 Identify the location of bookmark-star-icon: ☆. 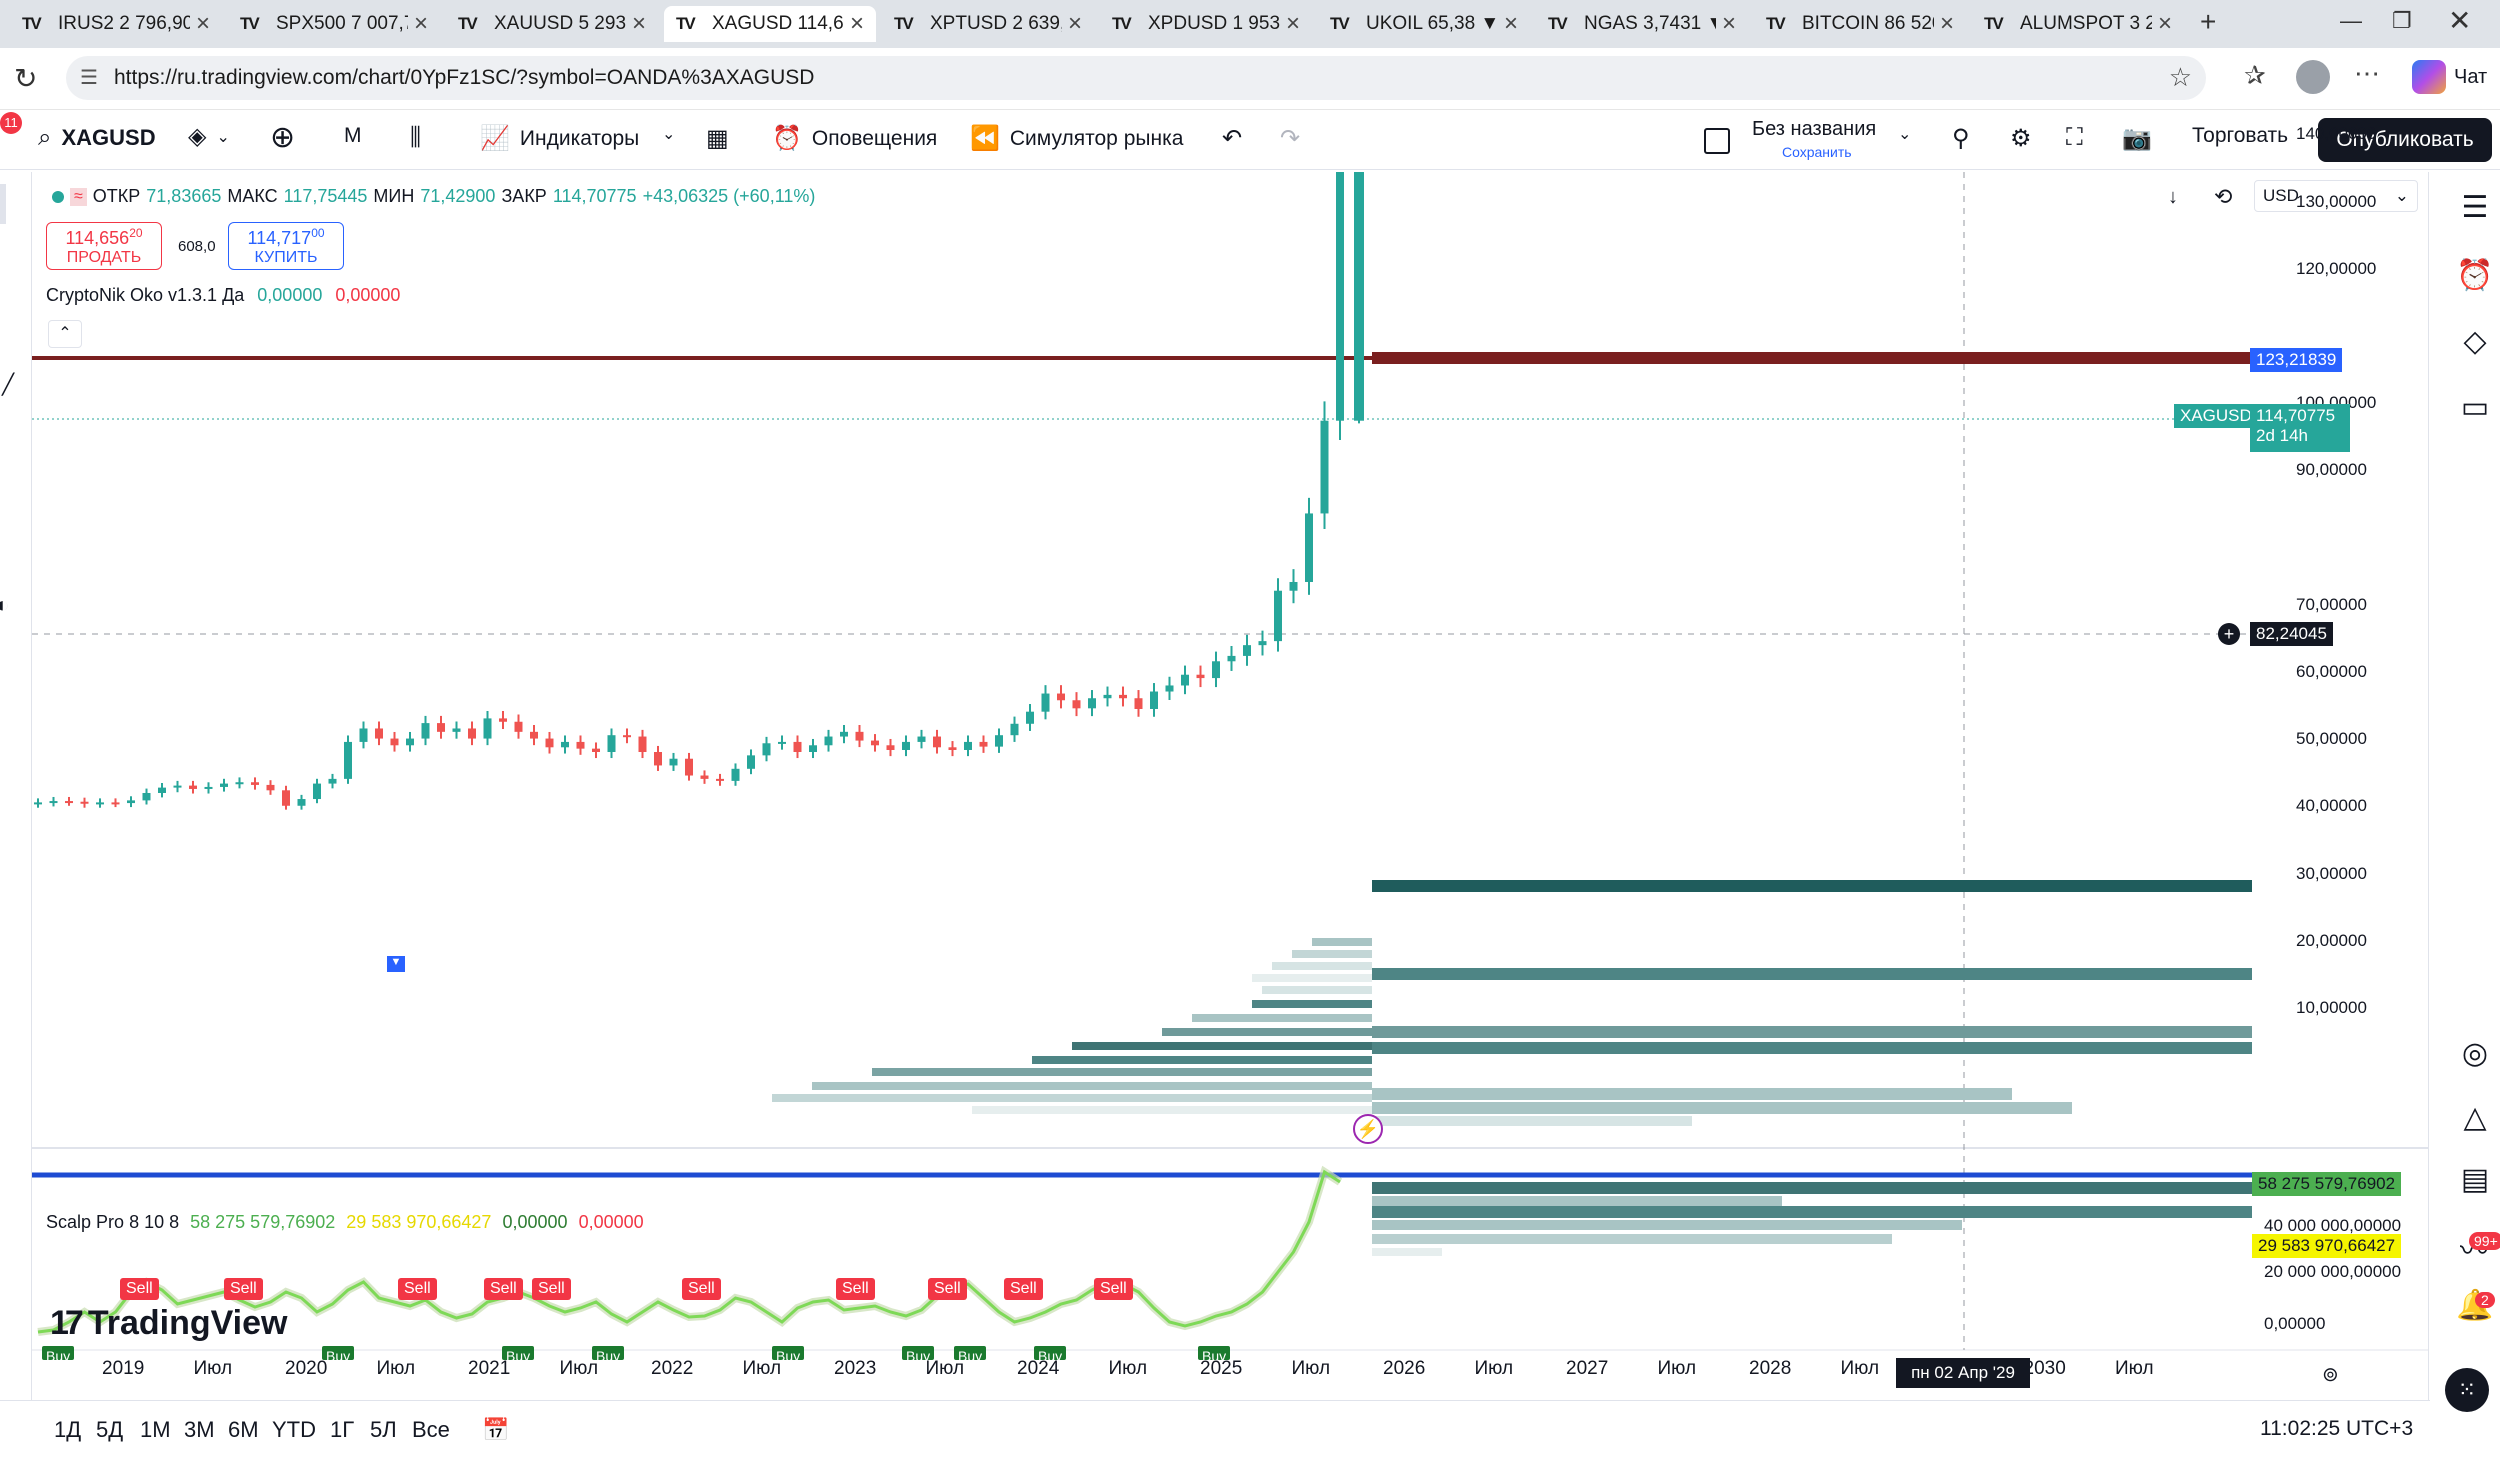
(2180, 77).